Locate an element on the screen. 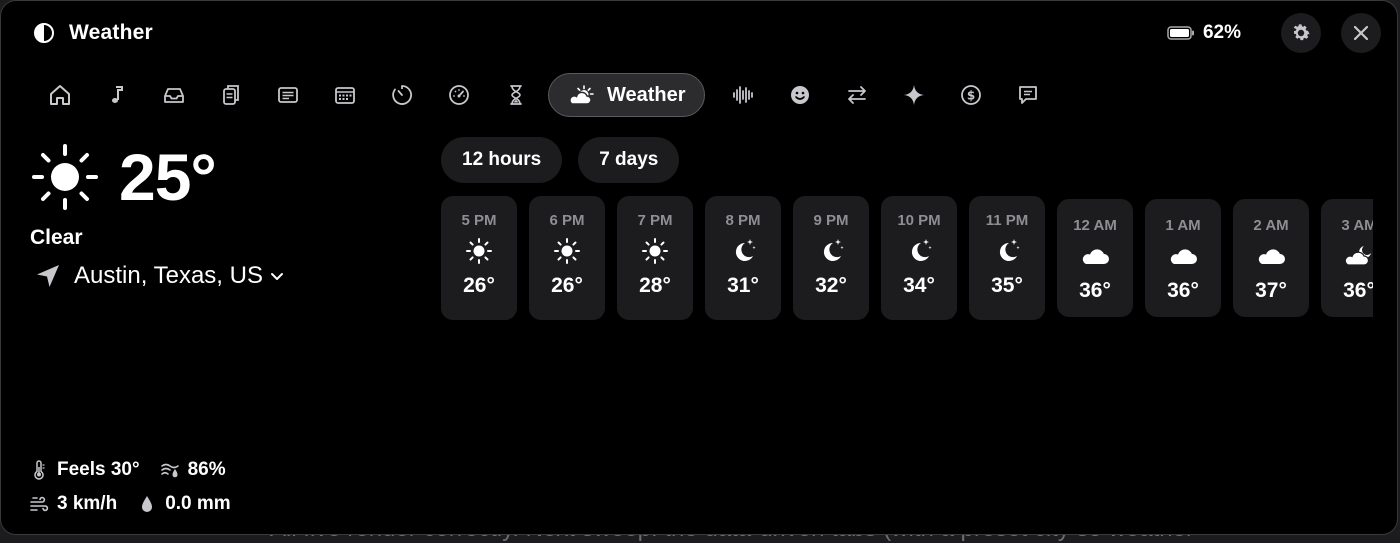 Image resolution: width=1400 pixels, height=543 pixels. hour-time: 5 PM is located at coordinates (479, 220).